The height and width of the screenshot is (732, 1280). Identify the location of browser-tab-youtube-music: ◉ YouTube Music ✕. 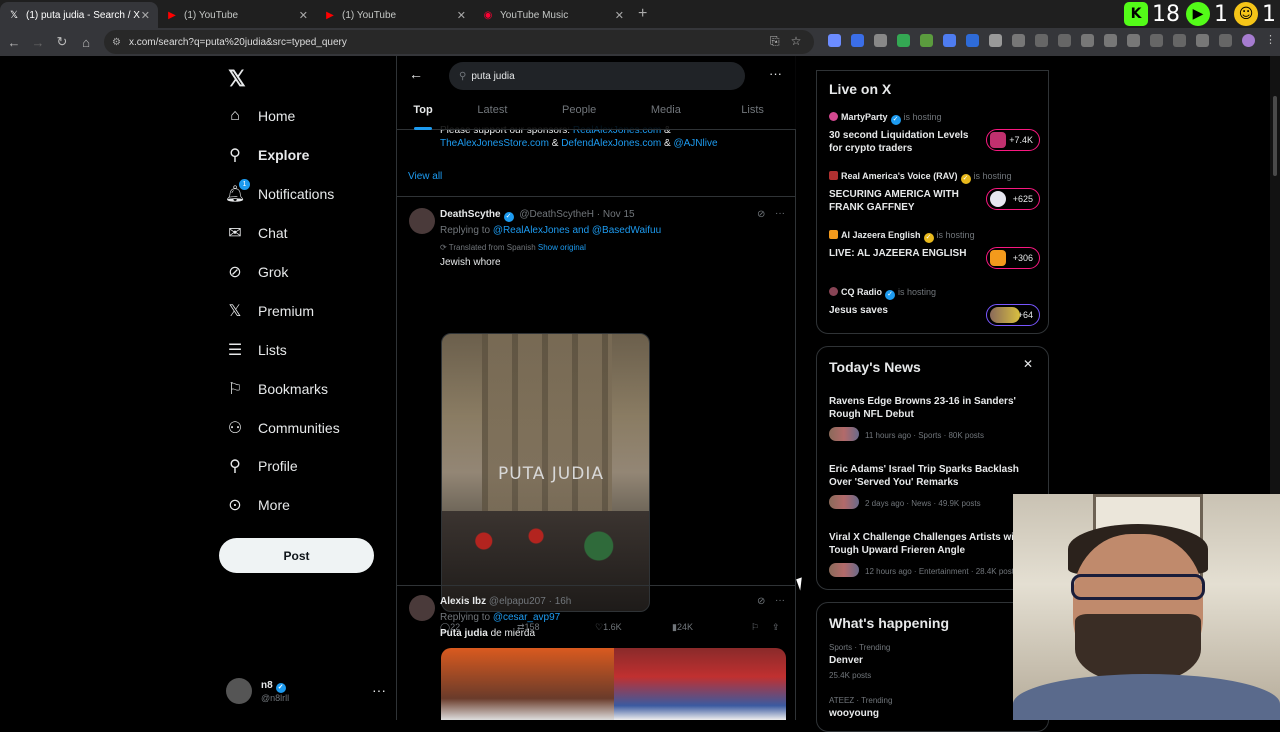
(553, 15).